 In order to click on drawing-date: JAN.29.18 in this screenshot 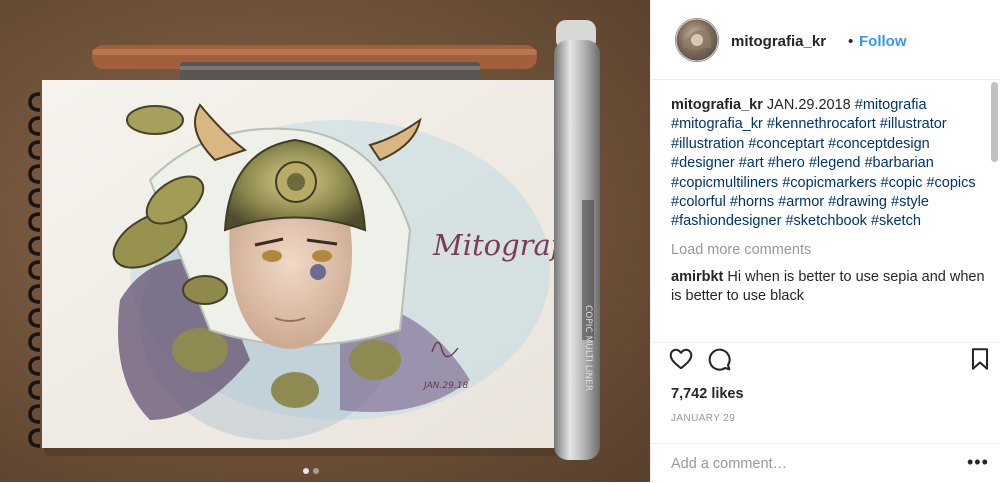, I will do `click(445, 386)`.